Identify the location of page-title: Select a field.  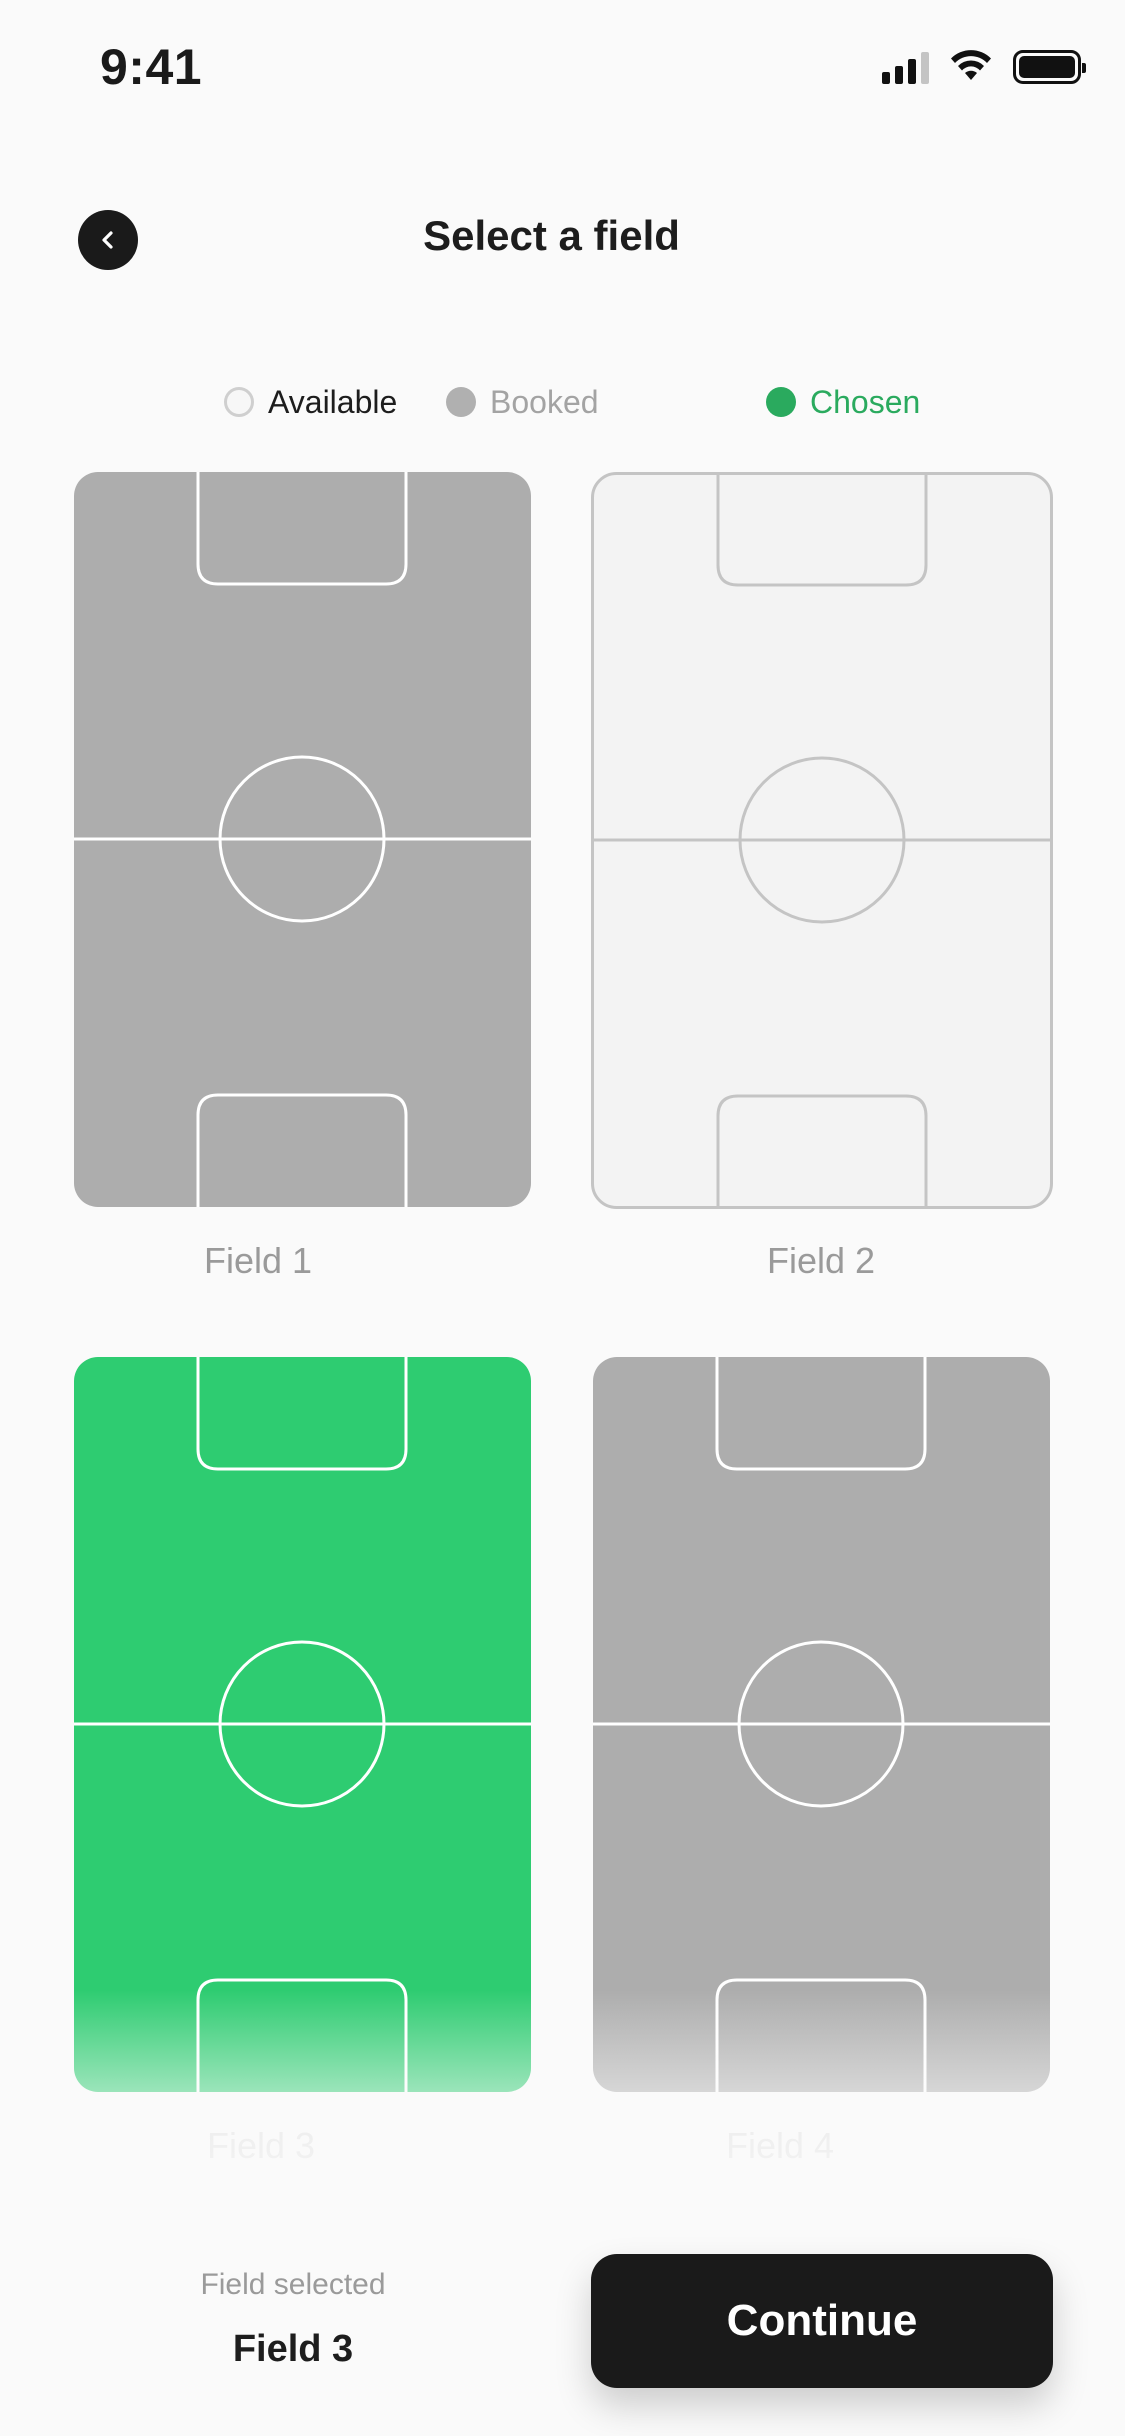
(551, 235).